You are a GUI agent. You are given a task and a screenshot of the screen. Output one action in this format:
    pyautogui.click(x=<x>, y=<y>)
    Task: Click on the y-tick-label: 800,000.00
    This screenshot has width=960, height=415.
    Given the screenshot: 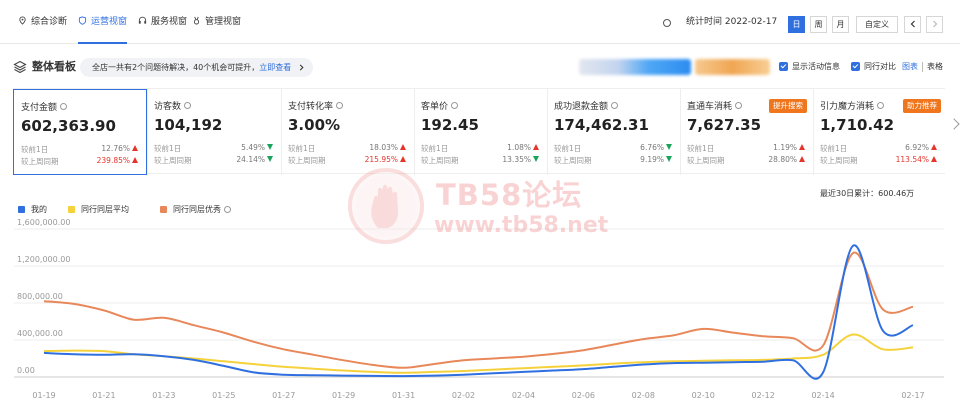 What is the action you would take?
    pyautogui.click(x=40, y=296)
    